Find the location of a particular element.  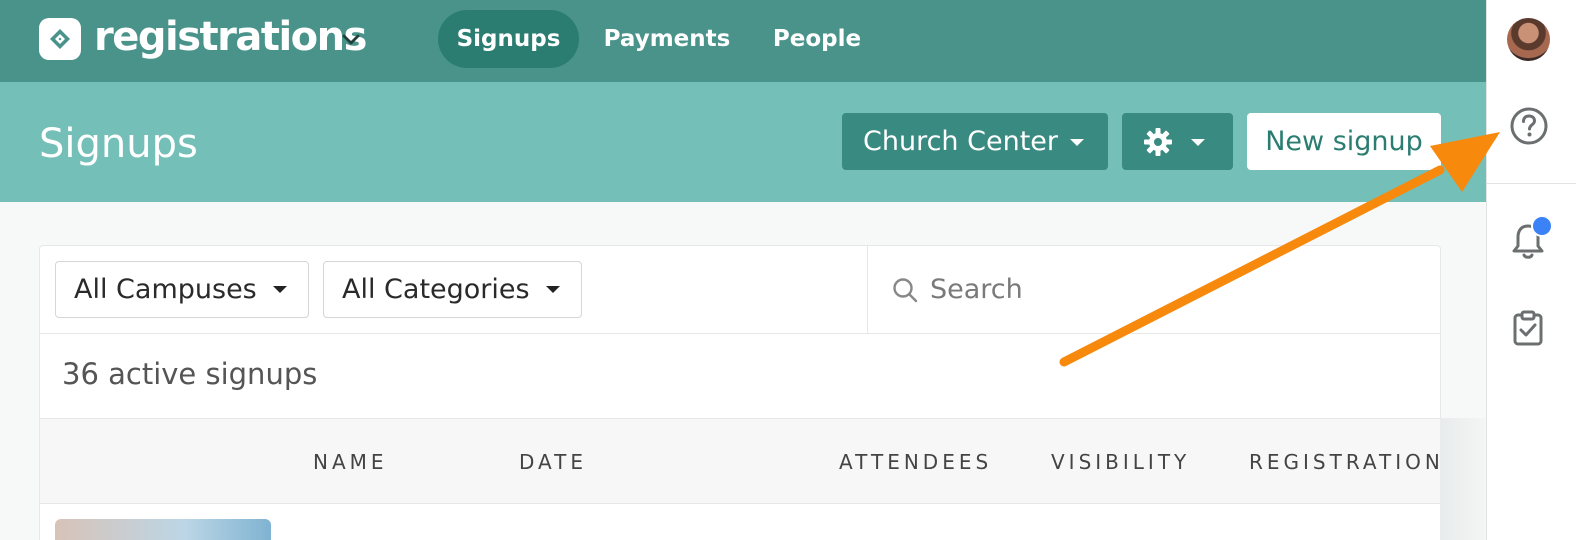

nav-tab-signups: Signups is located at coordinates (508, 39).